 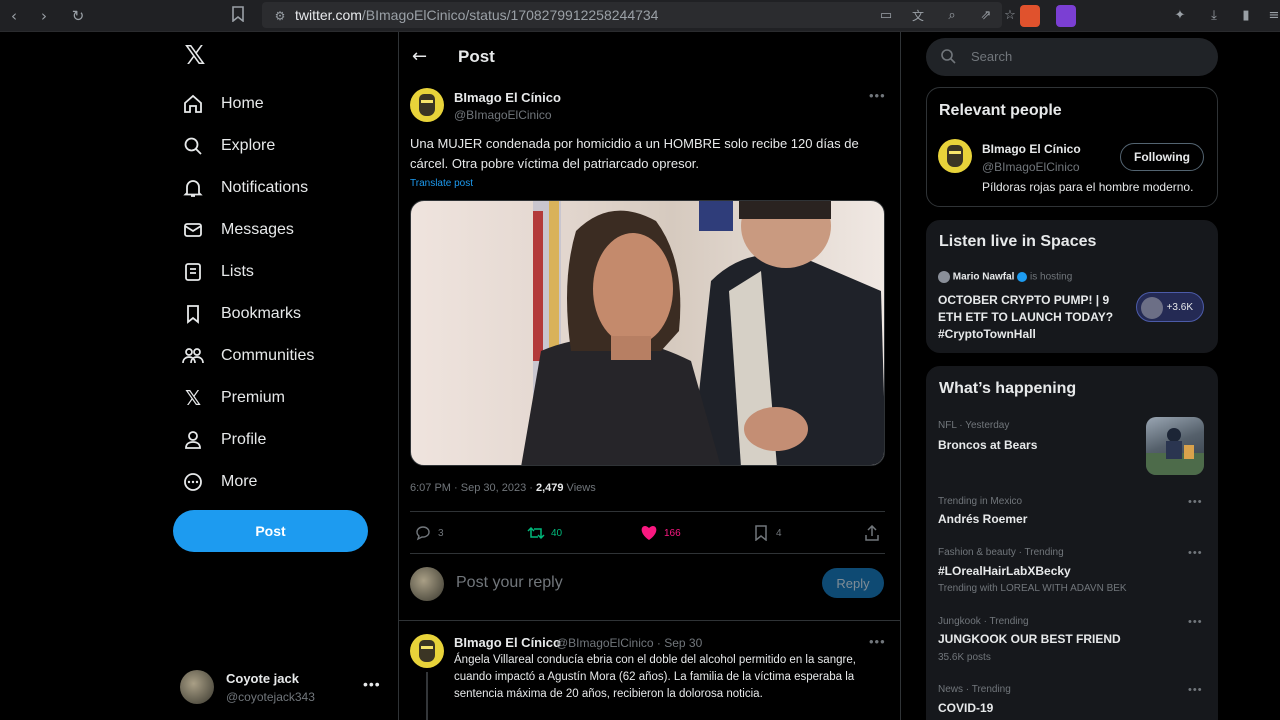 I want to click on card-title: Relevant people, so click(x=1000, y=110).